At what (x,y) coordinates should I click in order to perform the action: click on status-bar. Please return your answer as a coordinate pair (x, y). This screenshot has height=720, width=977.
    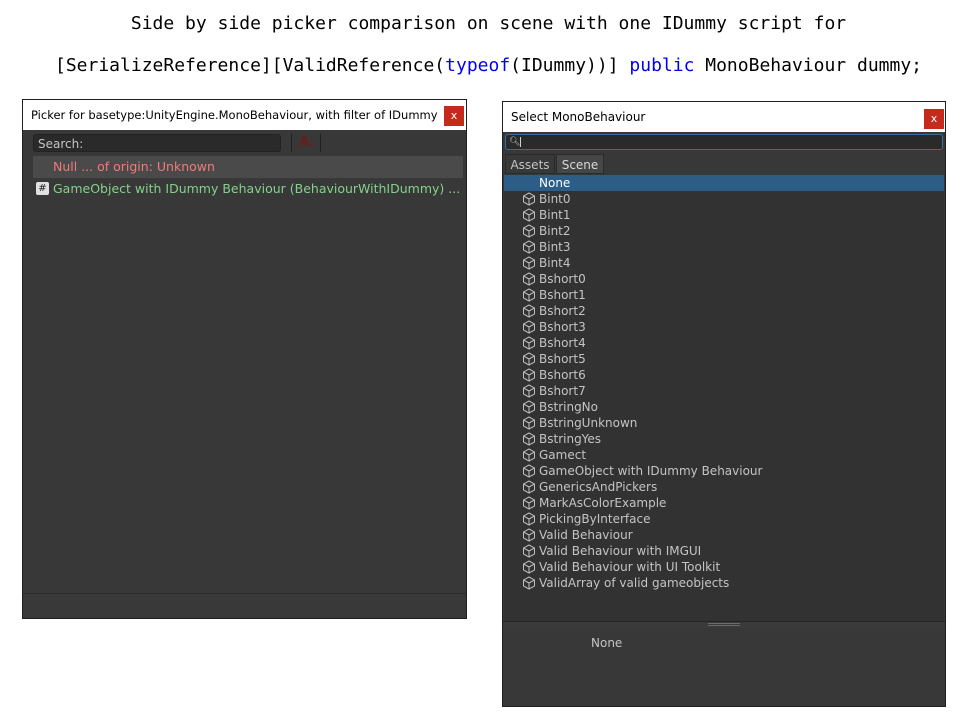
    Looking at the image, I should click on (244, 605).